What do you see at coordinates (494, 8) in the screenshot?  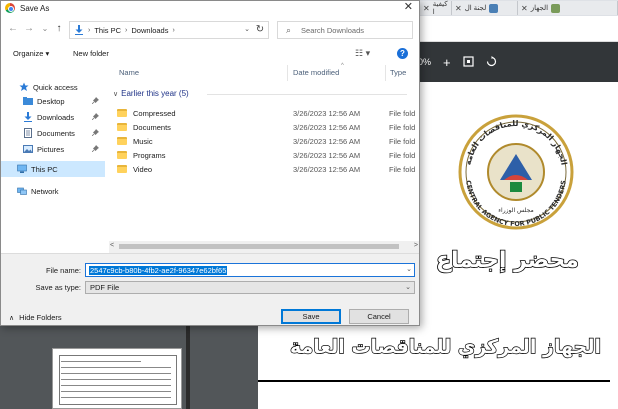 I see `tab-favicon-icon` at bounding box center [494, 8].